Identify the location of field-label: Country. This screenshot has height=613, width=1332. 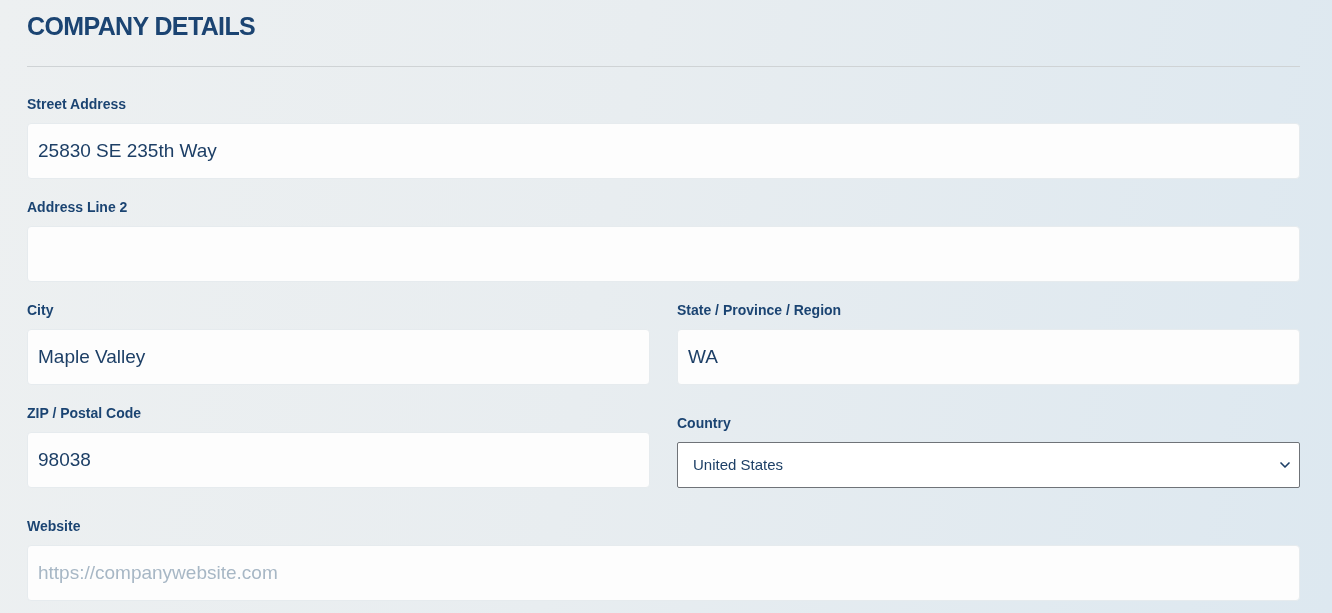
(704, 423).